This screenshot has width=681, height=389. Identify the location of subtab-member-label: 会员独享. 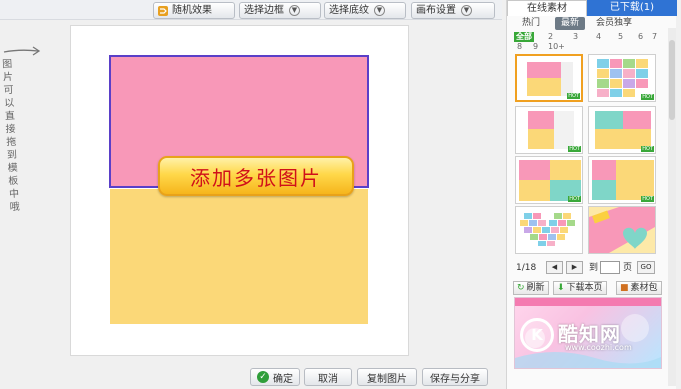
(613, 23).